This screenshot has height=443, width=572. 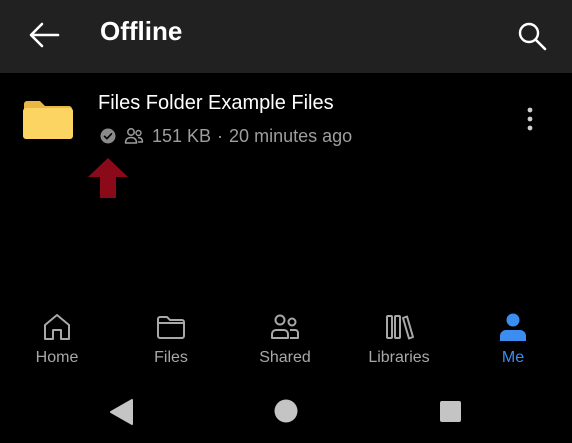 I want to click on libraries-icon, so click(x=400, y=327).